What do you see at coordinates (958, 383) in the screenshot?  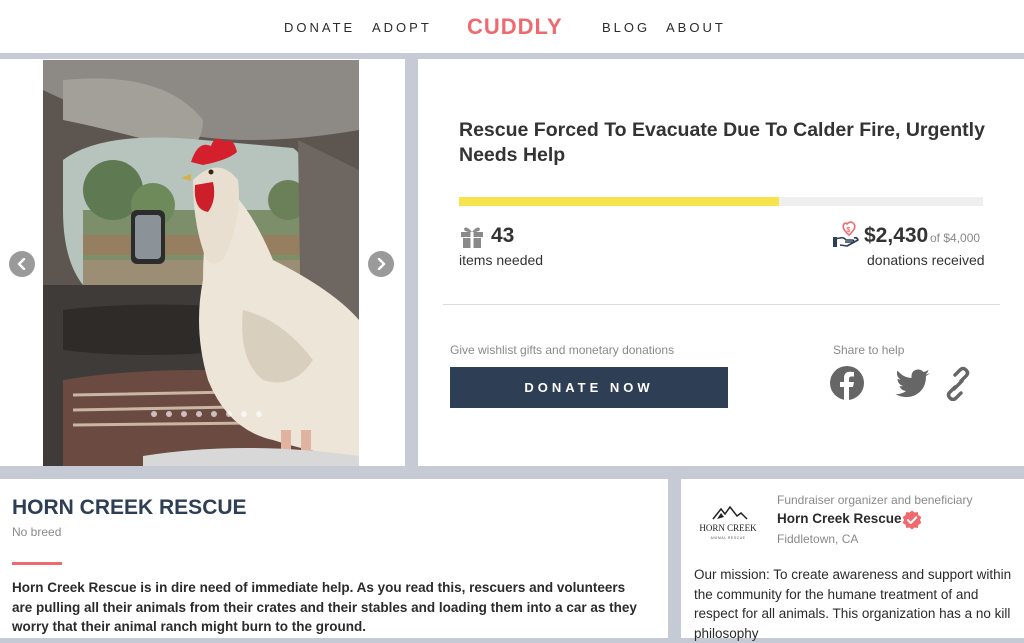 I see `link-icon` at bounding box center [958, 383].